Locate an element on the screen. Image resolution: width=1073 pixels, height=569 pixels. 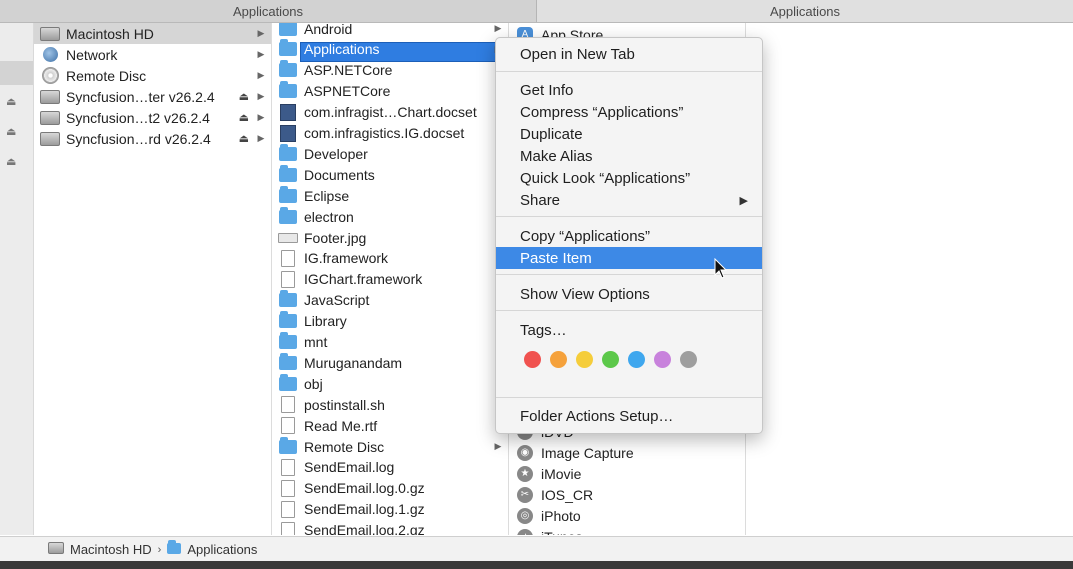
list-item-file: Developer is located at coordinates (390, 153).